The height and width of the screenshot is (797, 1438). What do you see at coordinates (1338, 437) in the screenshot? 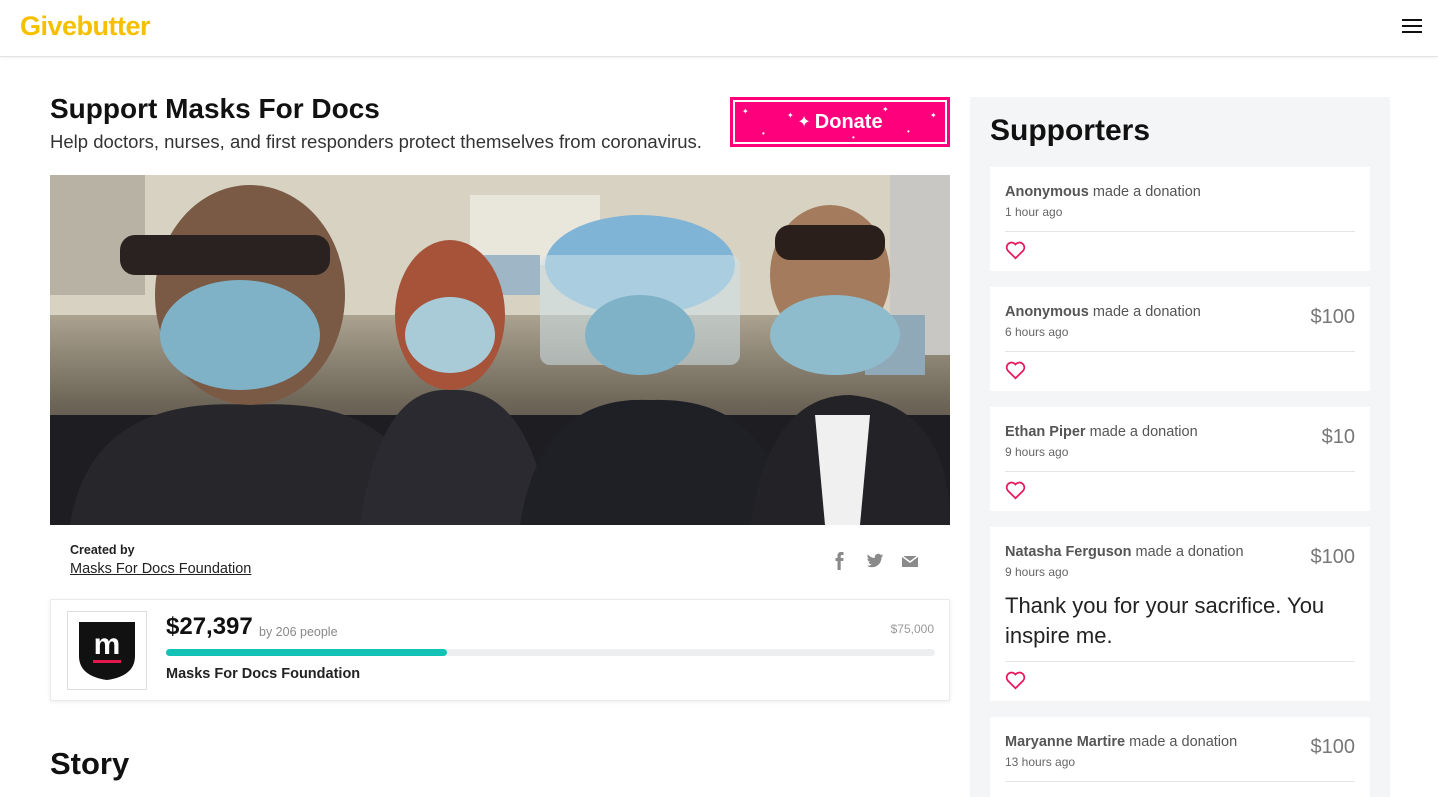
I see `donation-amount: $10` at bounding box center [1338, 437].